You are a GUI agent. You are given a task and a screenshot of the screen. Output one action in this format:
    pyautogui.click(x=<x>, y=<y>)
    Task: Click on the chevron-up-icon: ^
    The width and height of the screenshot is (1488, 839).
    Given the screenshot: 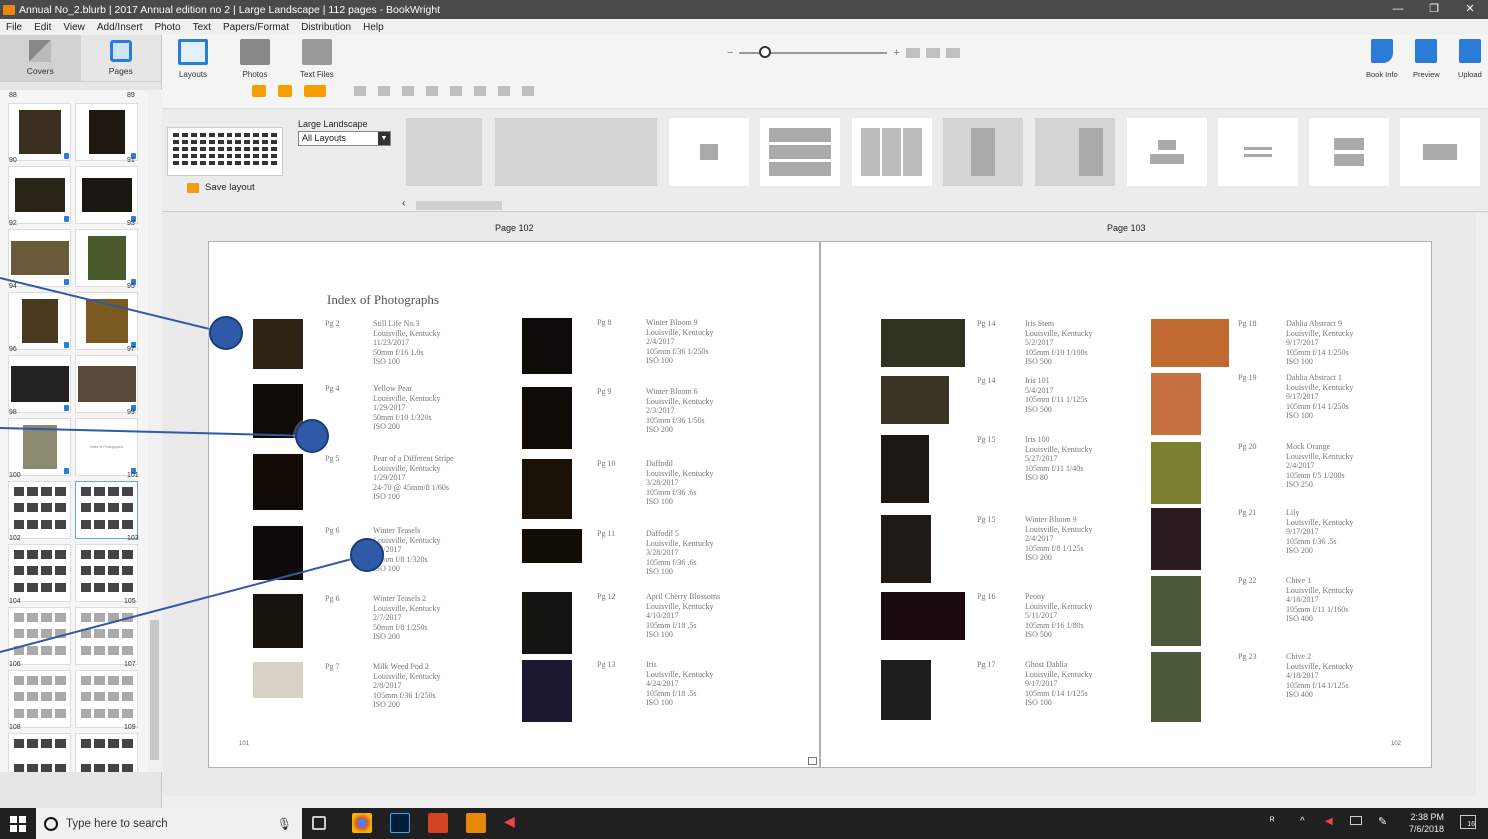 What is the action you would take?
    pyautogui.click(x=1302, y=821)
    